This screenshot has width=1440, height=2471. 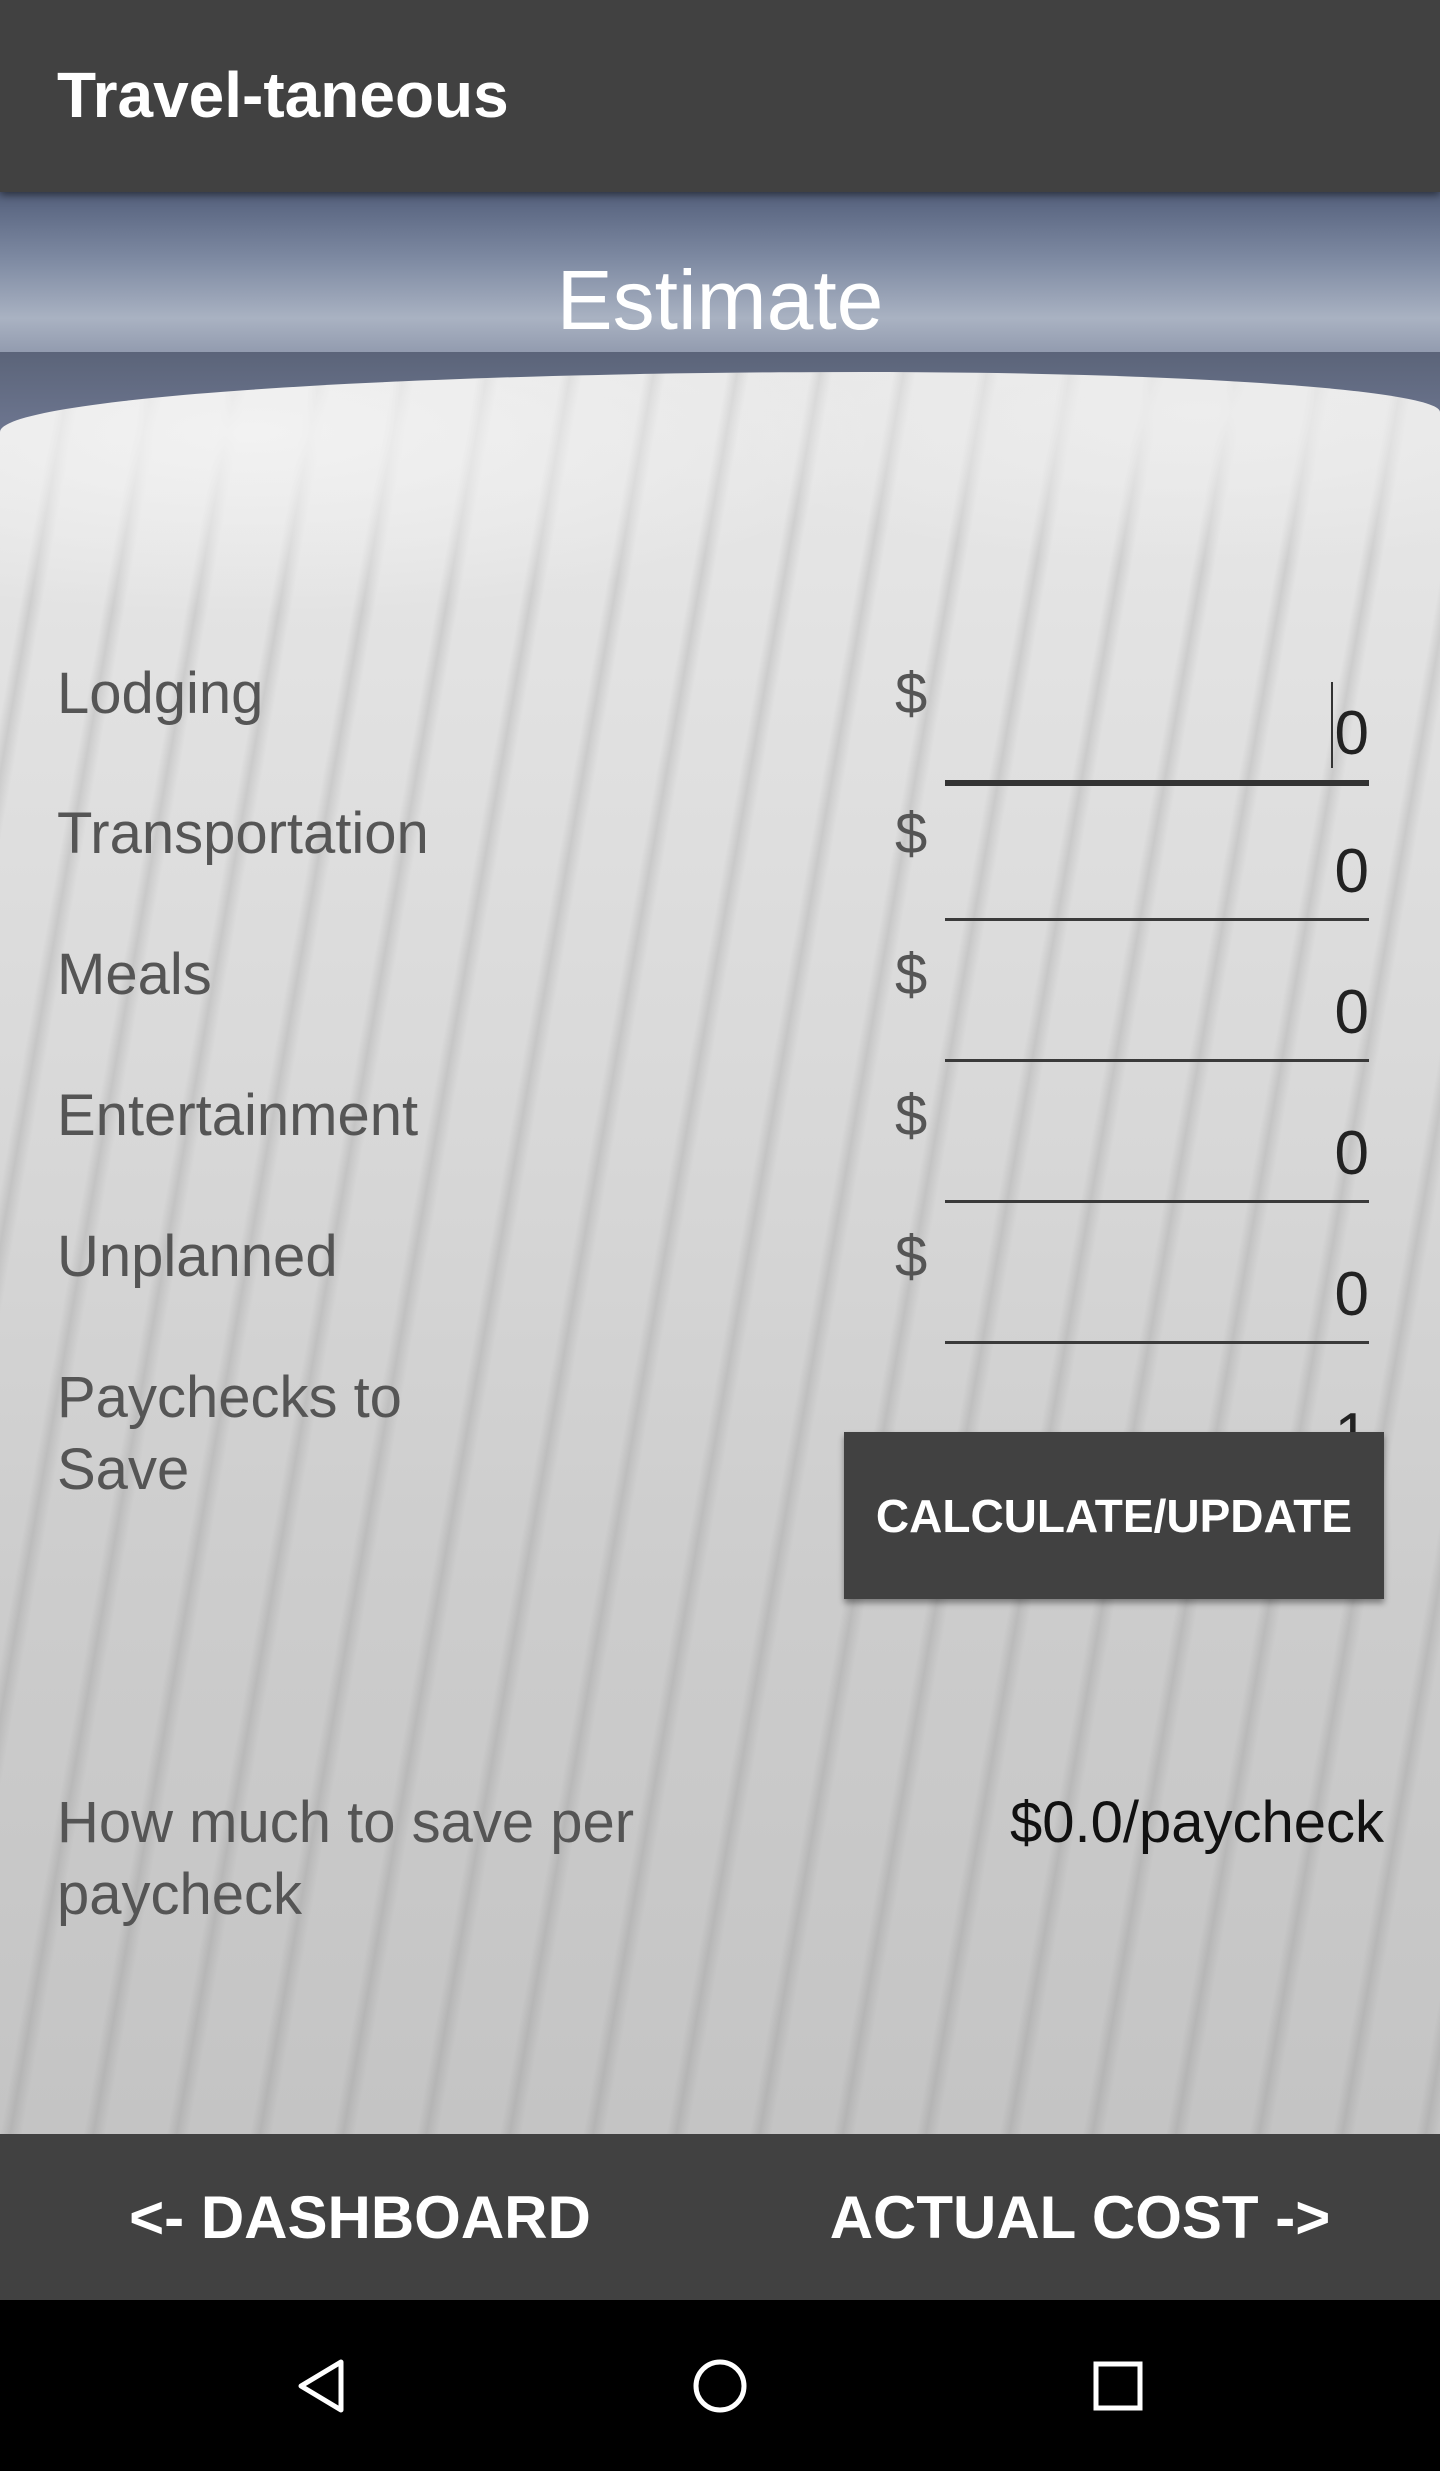 I want to click on app-bar: Travel-taneous, so click(x=720, y=96).